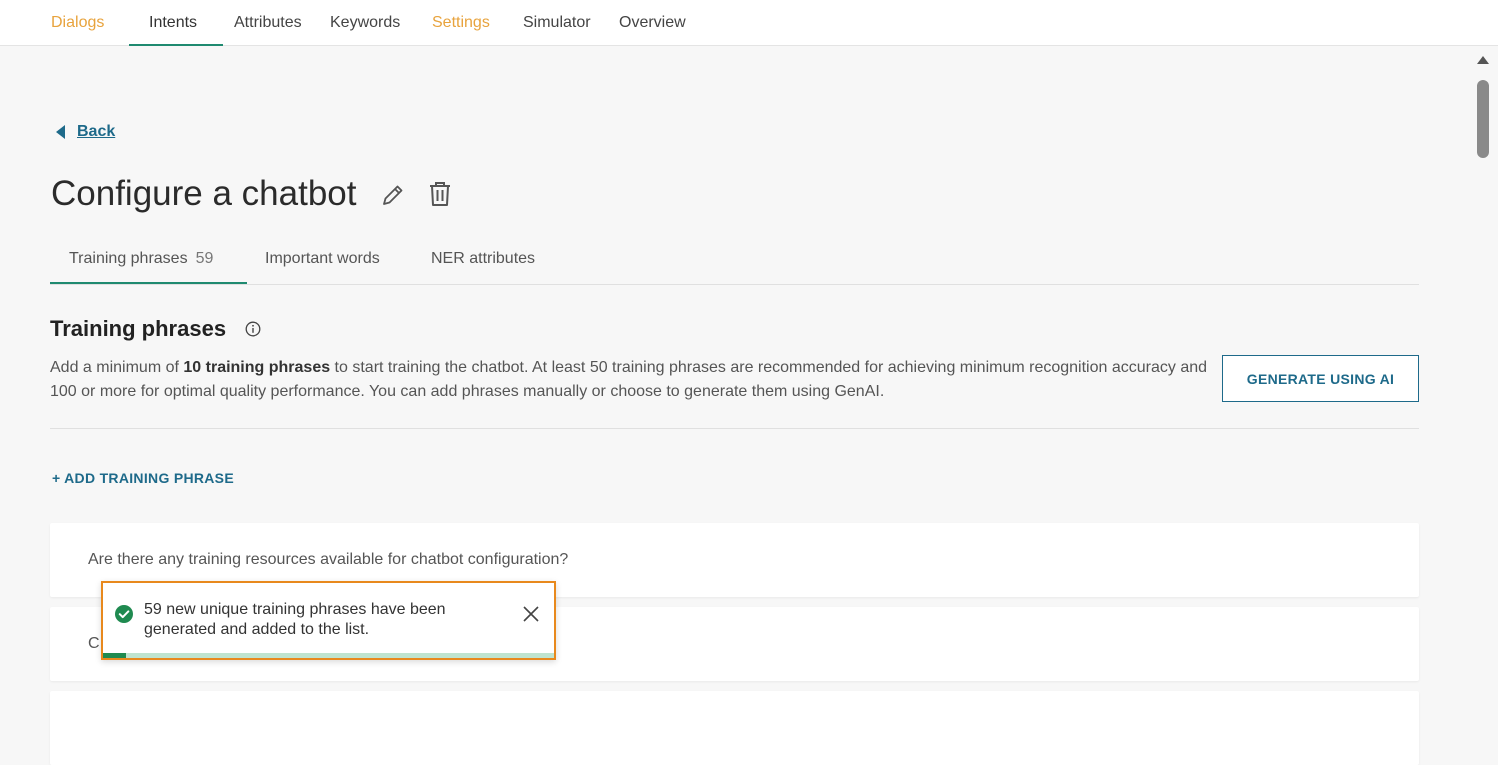  Describe the element at coordinates (393, 195) in the screenshot. I see `pencil-icon` at that location.